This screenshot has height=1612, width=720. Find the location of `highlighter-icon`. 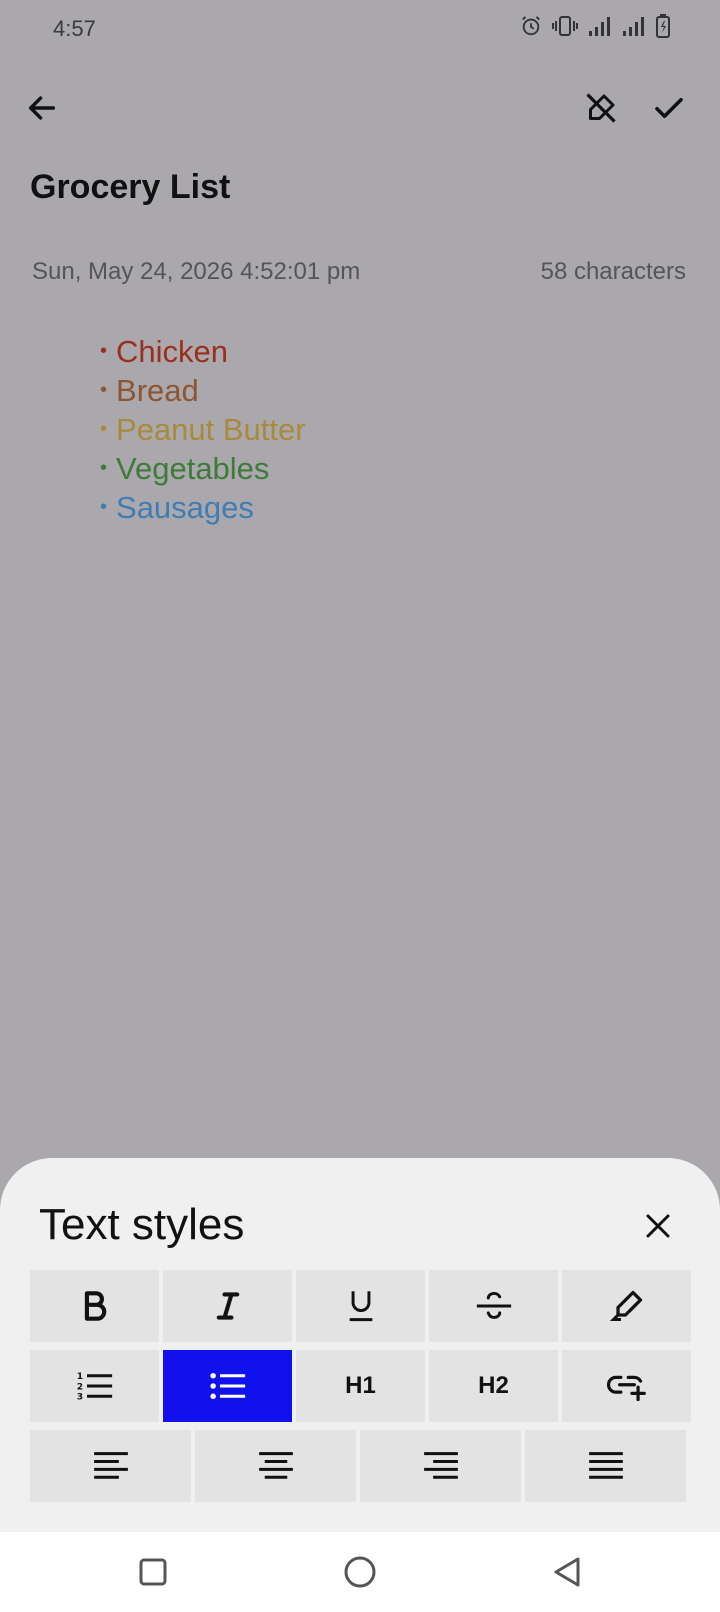

highlighter-icon is located at coordinates (625, 1305).